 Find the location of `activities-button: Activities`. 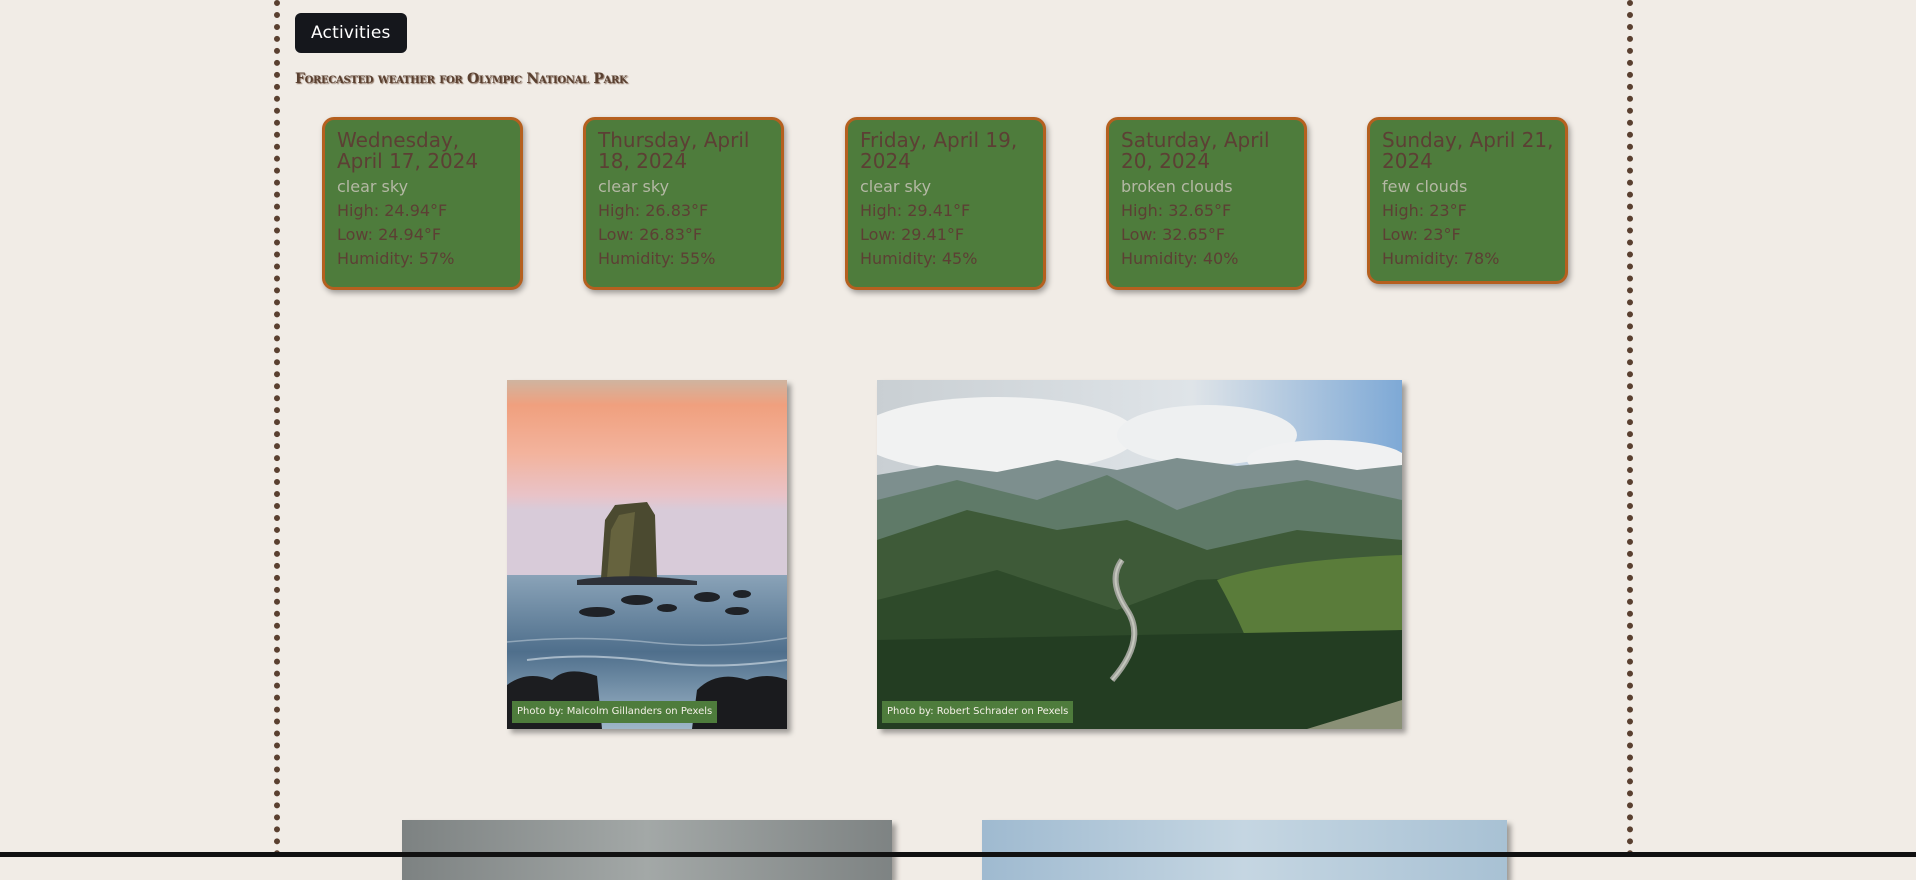

activities-button: Activities is located at coordinates (351, 33).